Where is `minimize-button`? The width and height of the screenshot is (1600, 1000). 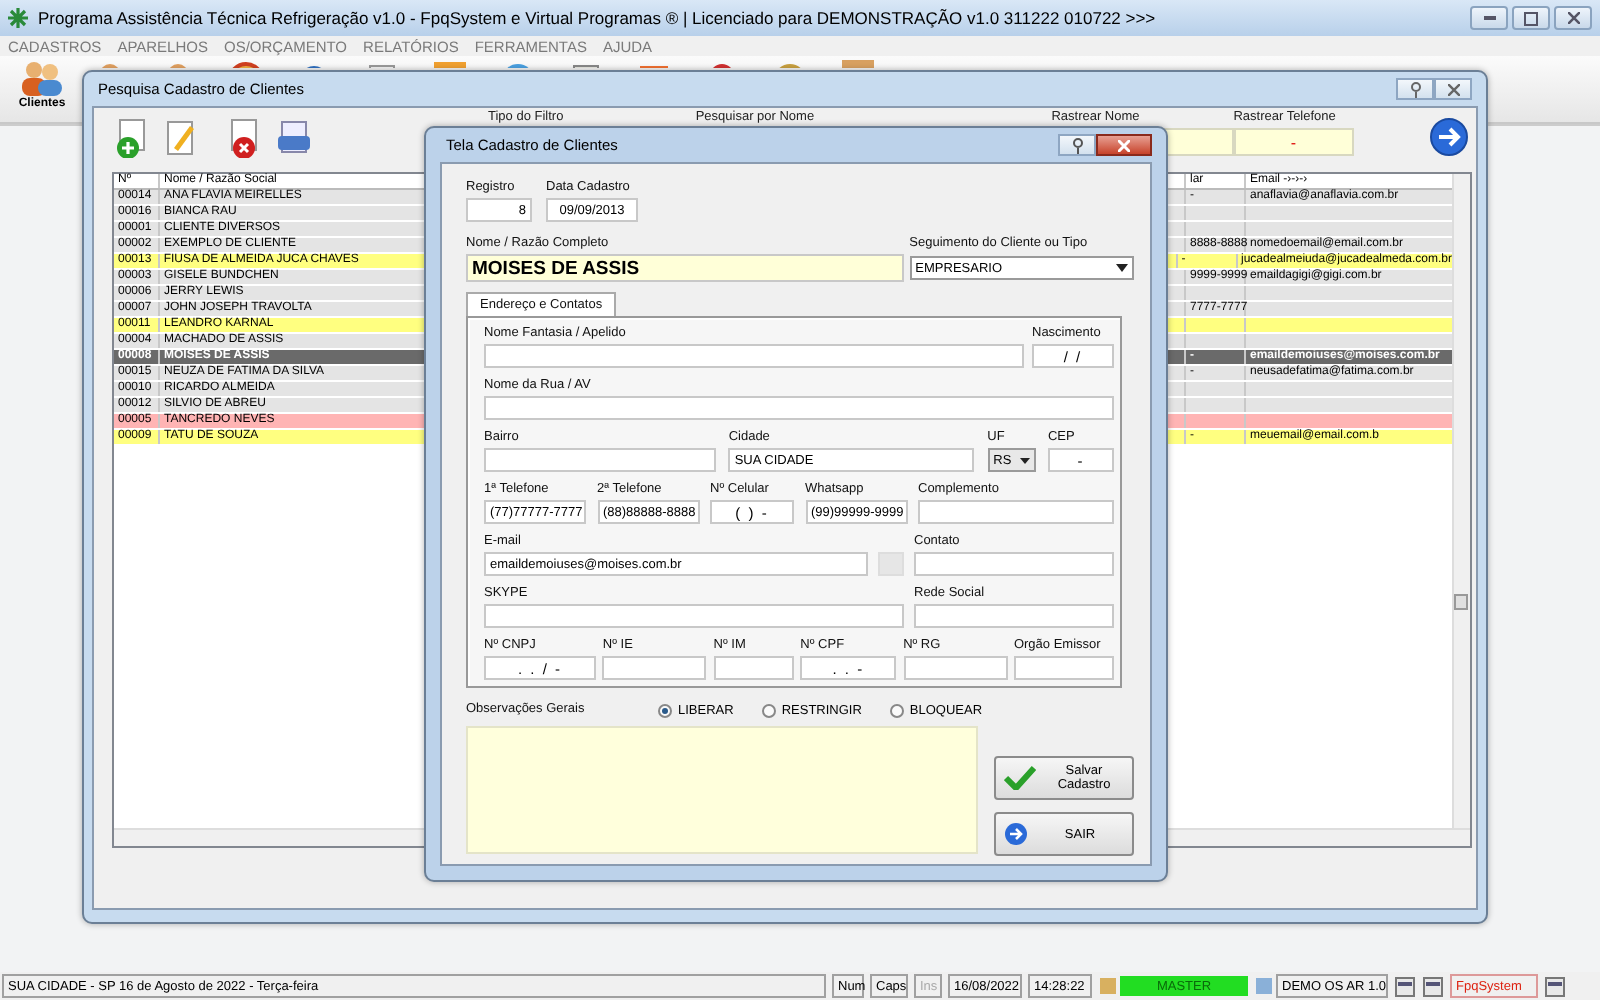 minimize-button is located at coordinates (1489, 18).